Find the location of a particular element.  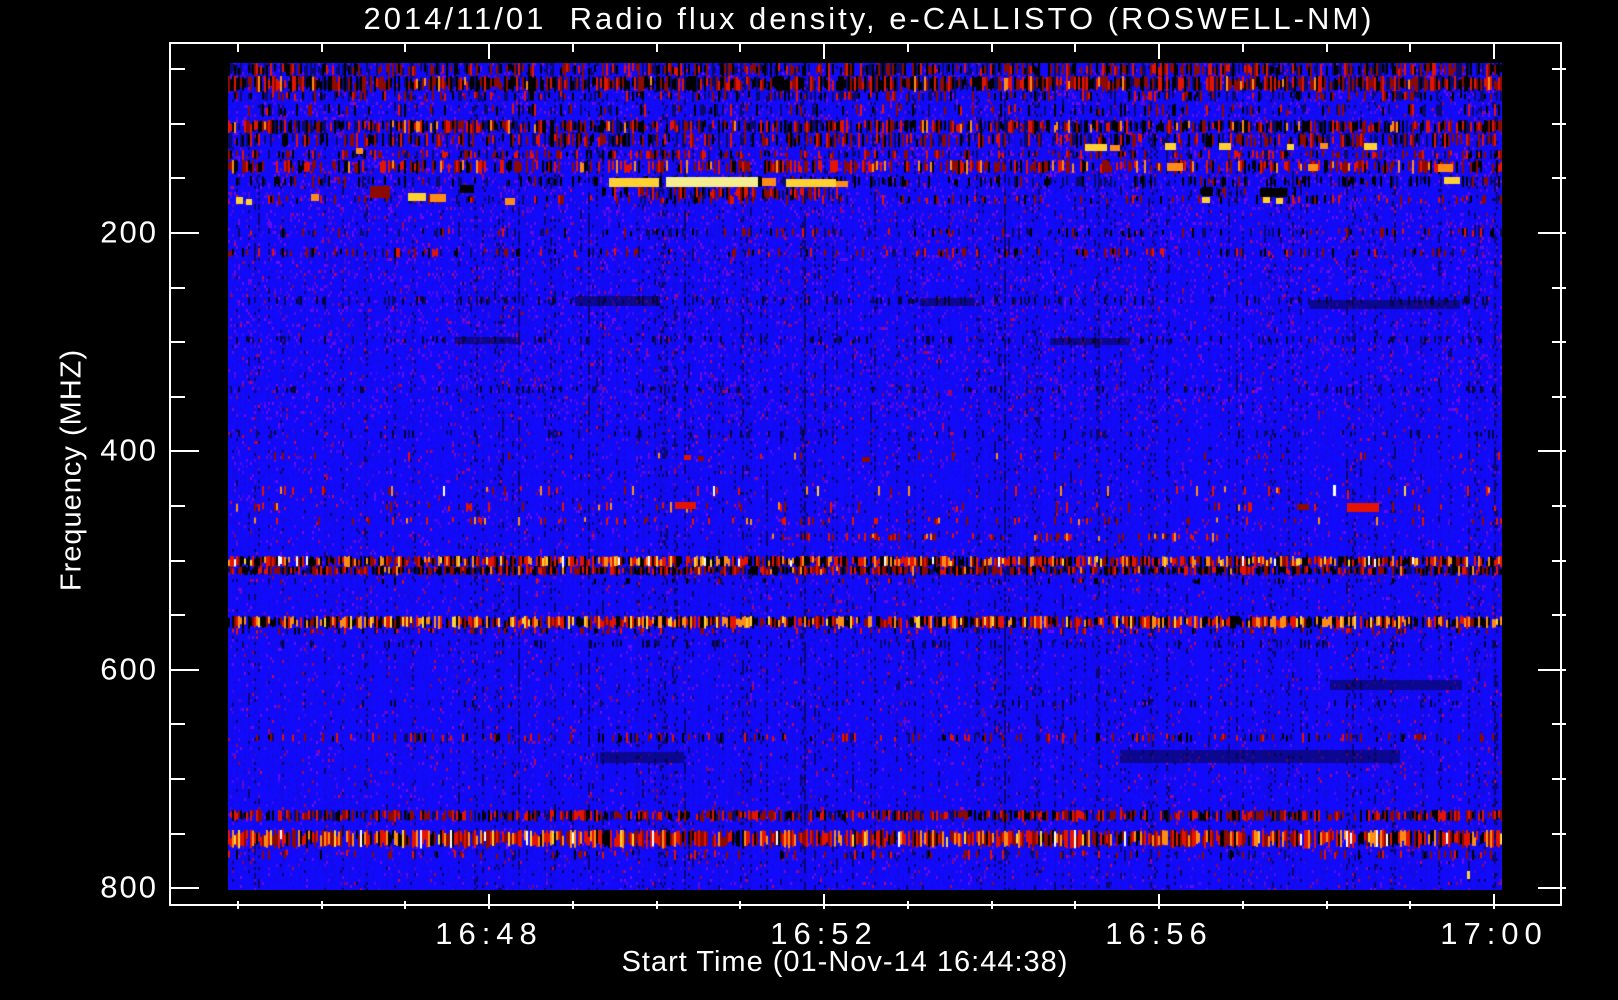

y-axis-label: Frequency (MHZ) is located at coordinates (71, 470).